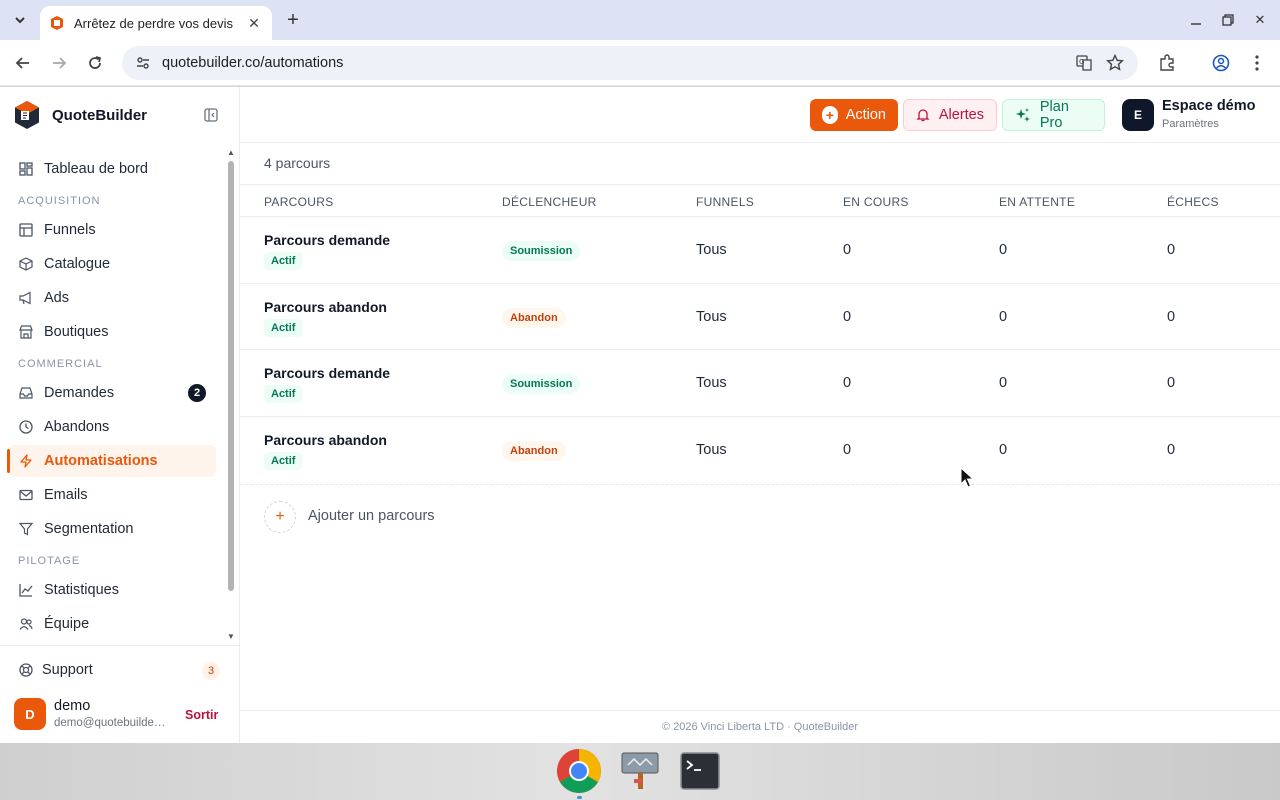 Image resolution: width=1280 pixels, height=800 pixels. What do you see at coordinates (143, 63) in the screenshot?
I see `site-settings-icon` at bounding box center [143, 63].